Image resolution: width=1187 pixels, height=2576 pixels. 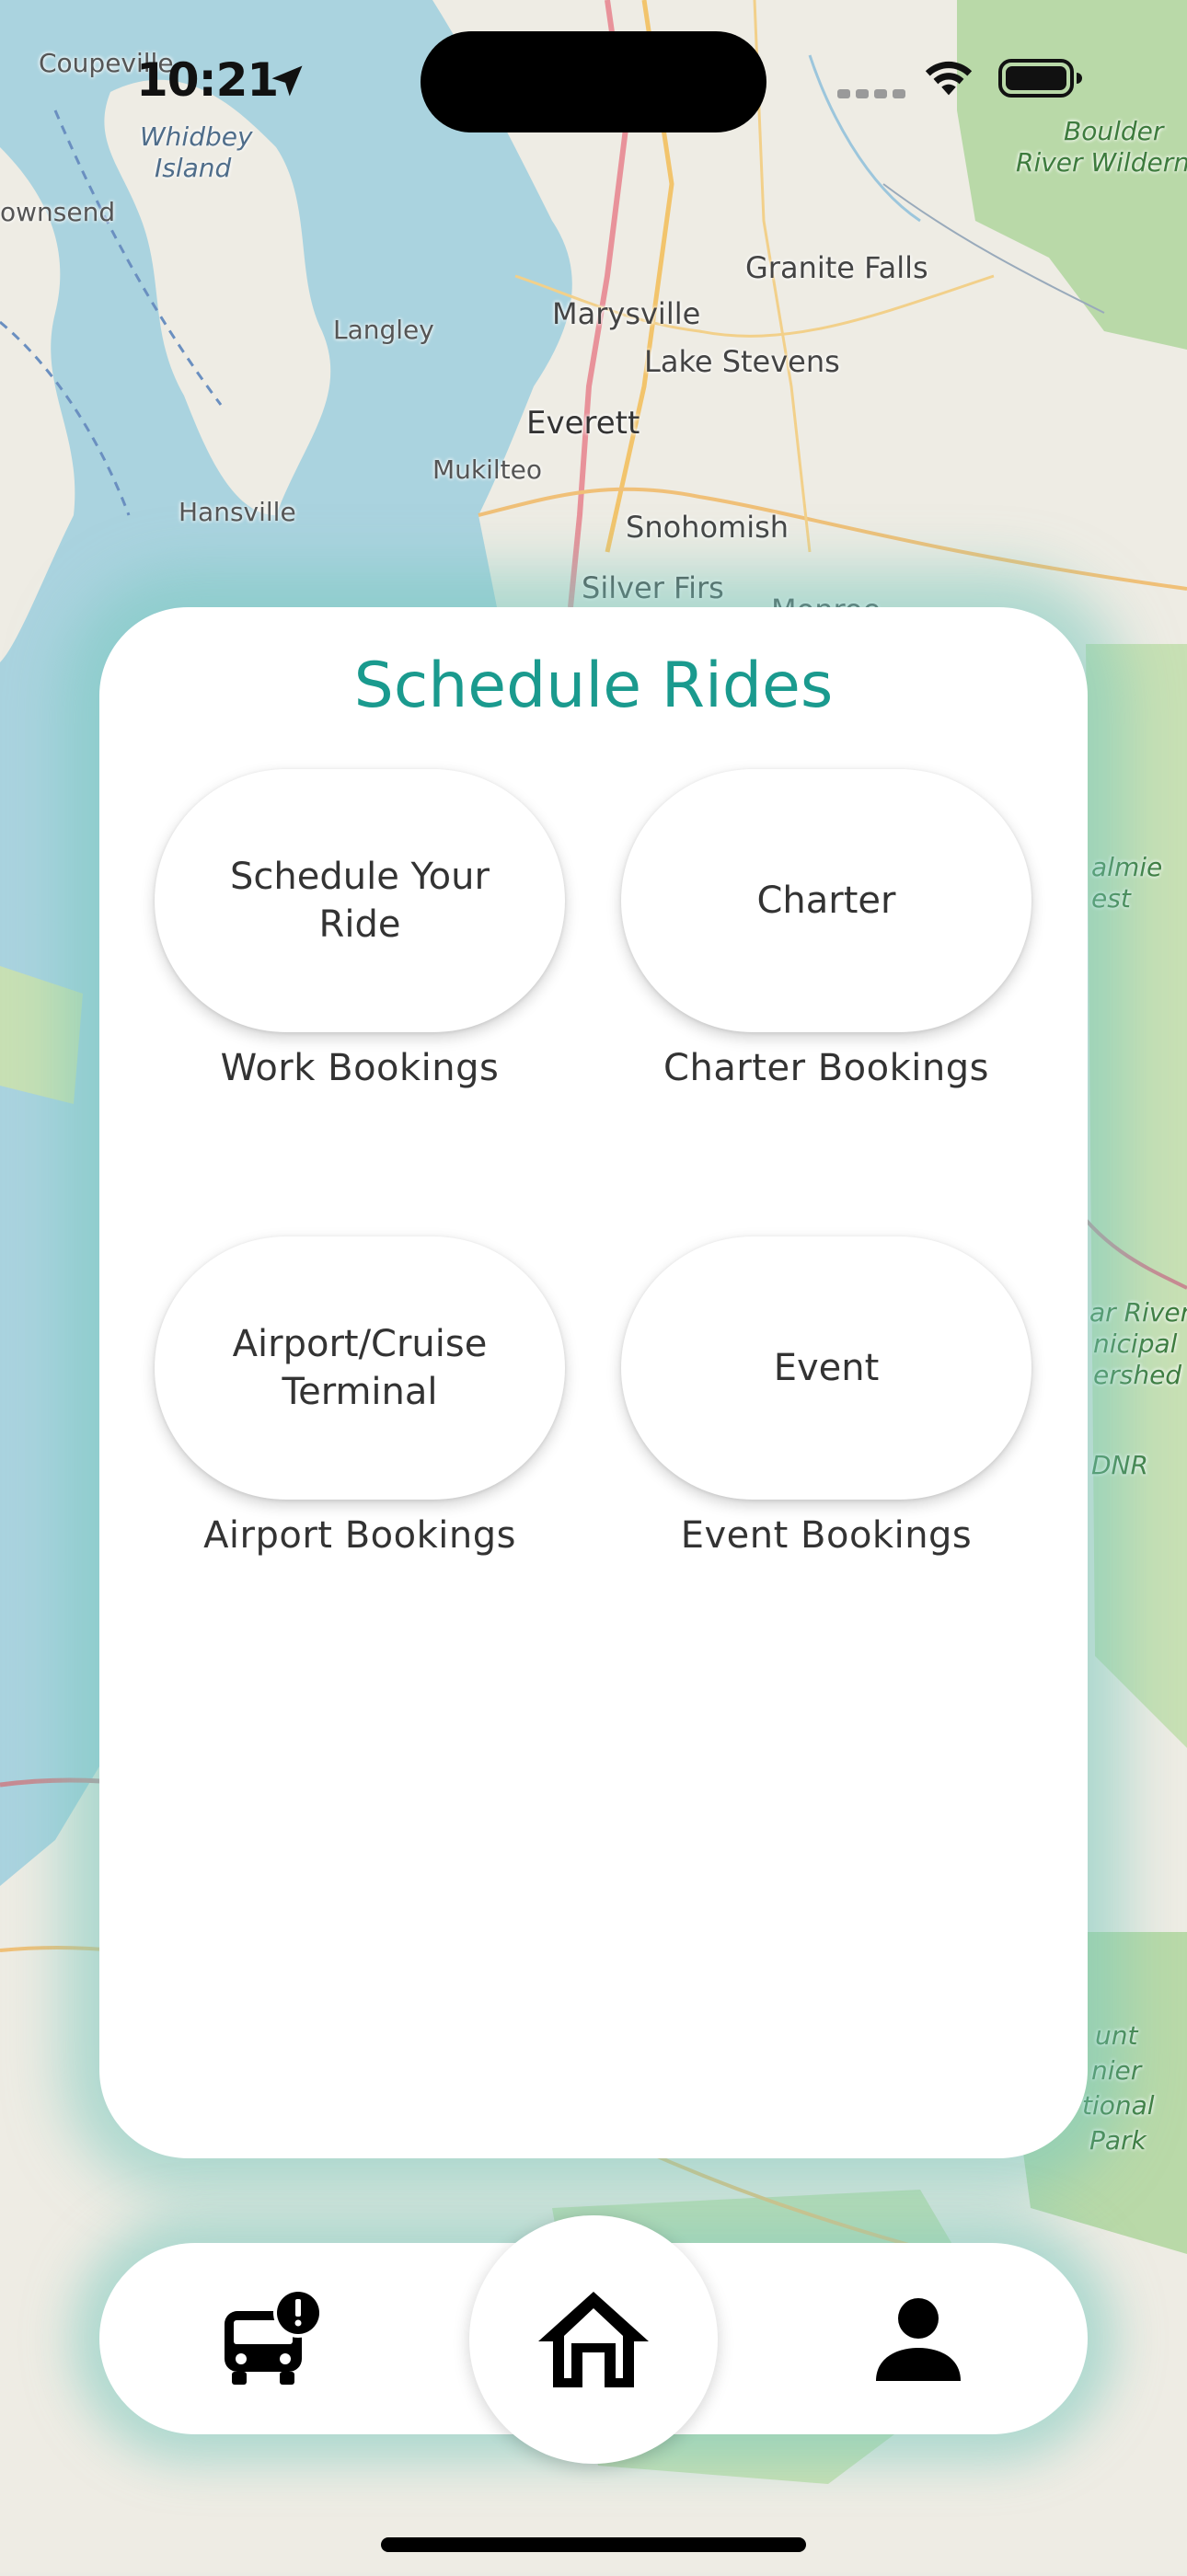 I want to click on map-label-snohomish: Snohomish, so click(x=707, y=527).